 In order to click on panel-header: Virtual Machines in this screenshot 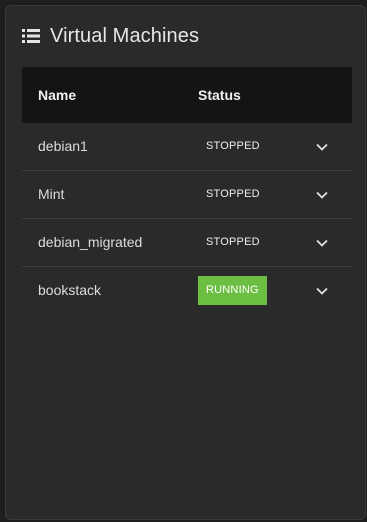, I will do `click(110, 36)`.